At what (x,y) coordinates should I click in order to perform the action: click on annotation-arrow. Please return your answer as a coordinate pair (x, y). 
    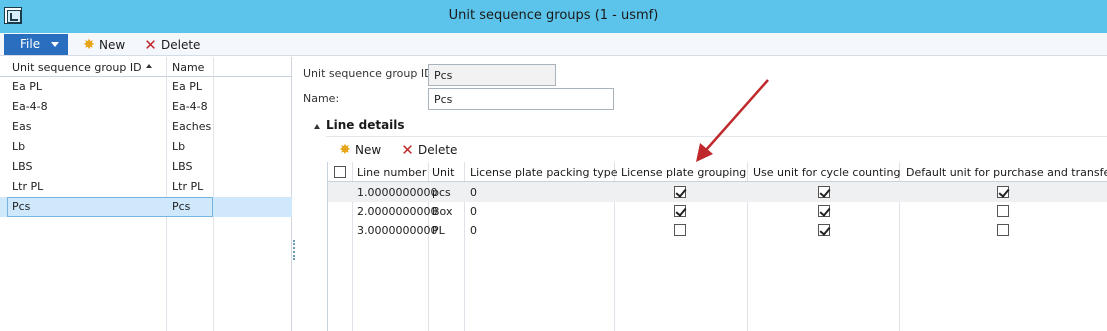
    Looking at the image, I should click on (732, 120).